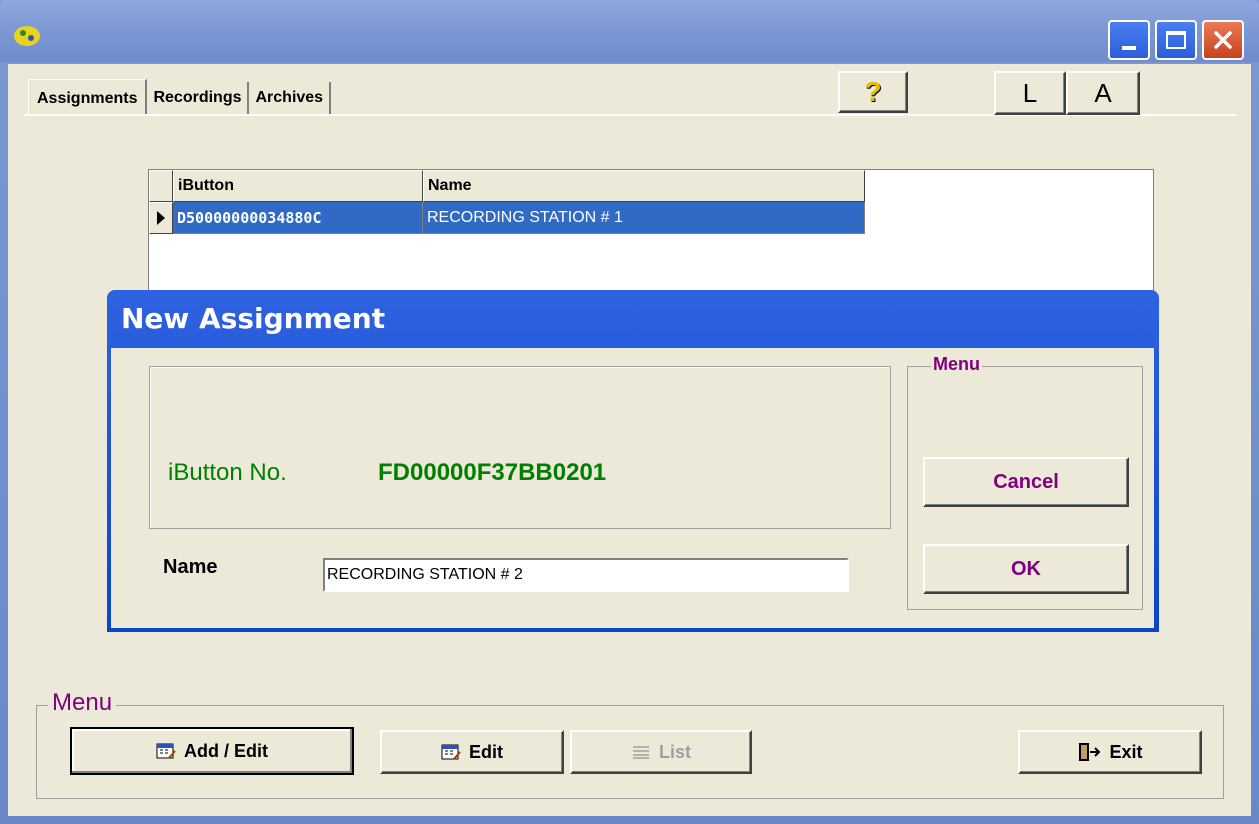  I want to click on cell-name: RECORDING STATION # 1, so click(644, 218).